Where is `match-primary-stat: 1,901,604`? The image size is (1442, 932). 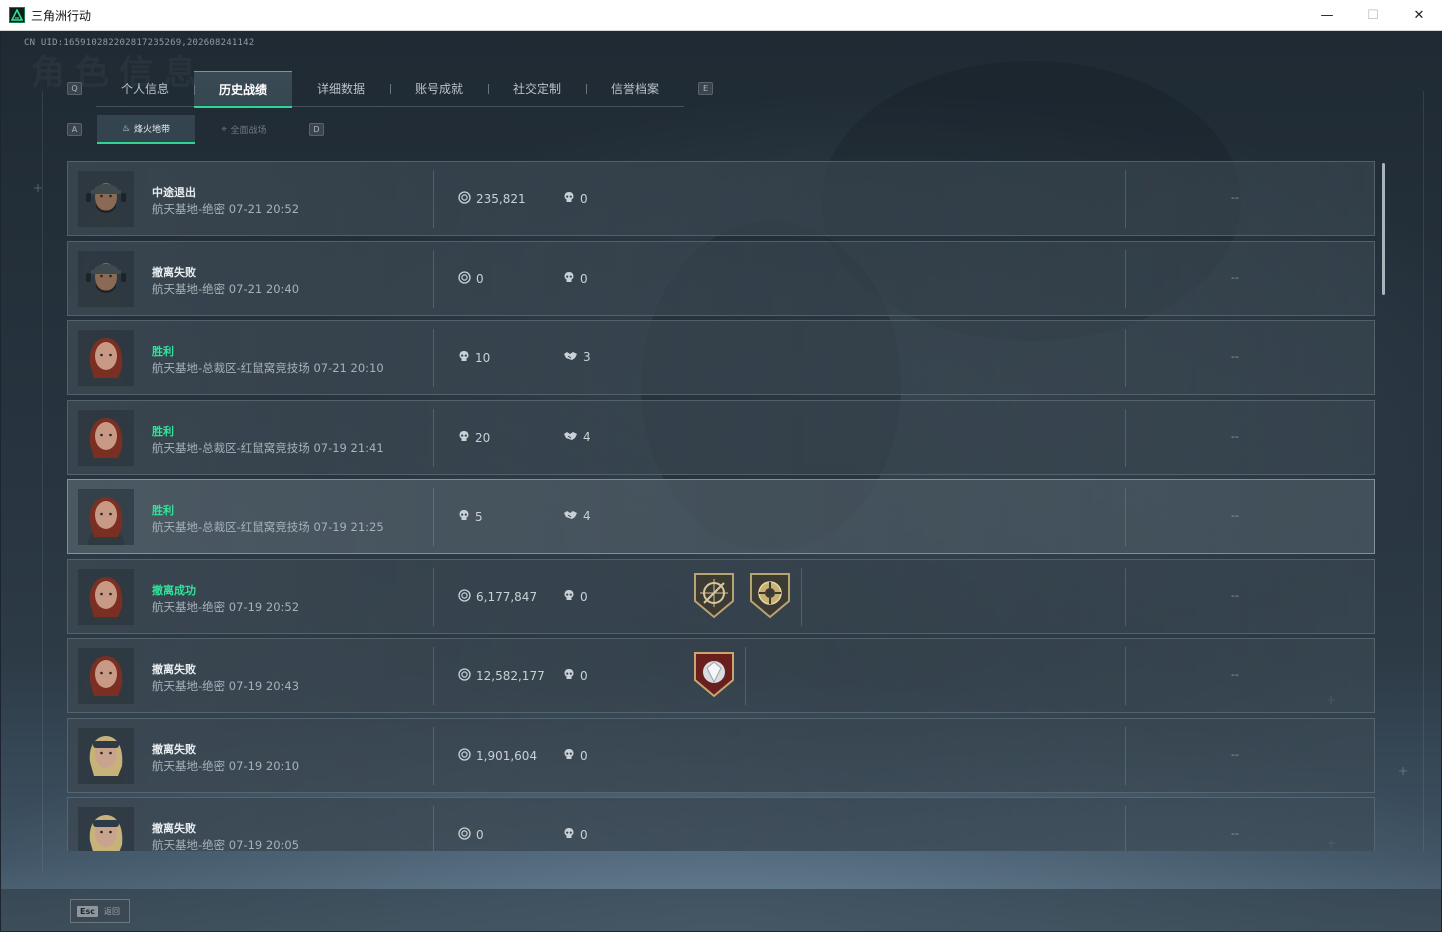 match-primary-stat: 1,901,604 is located at coordinates (498, 755).